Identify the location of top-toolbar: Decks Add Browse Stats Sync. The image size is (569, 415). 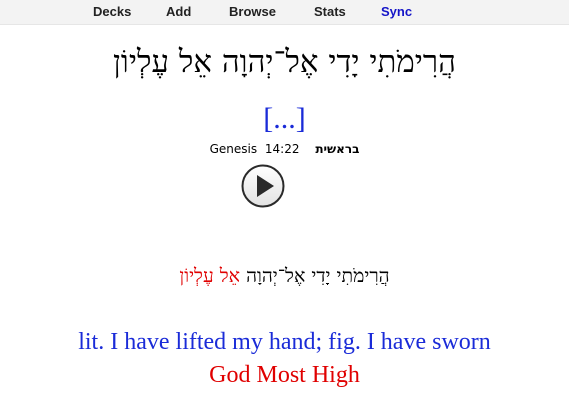
(284, 12).